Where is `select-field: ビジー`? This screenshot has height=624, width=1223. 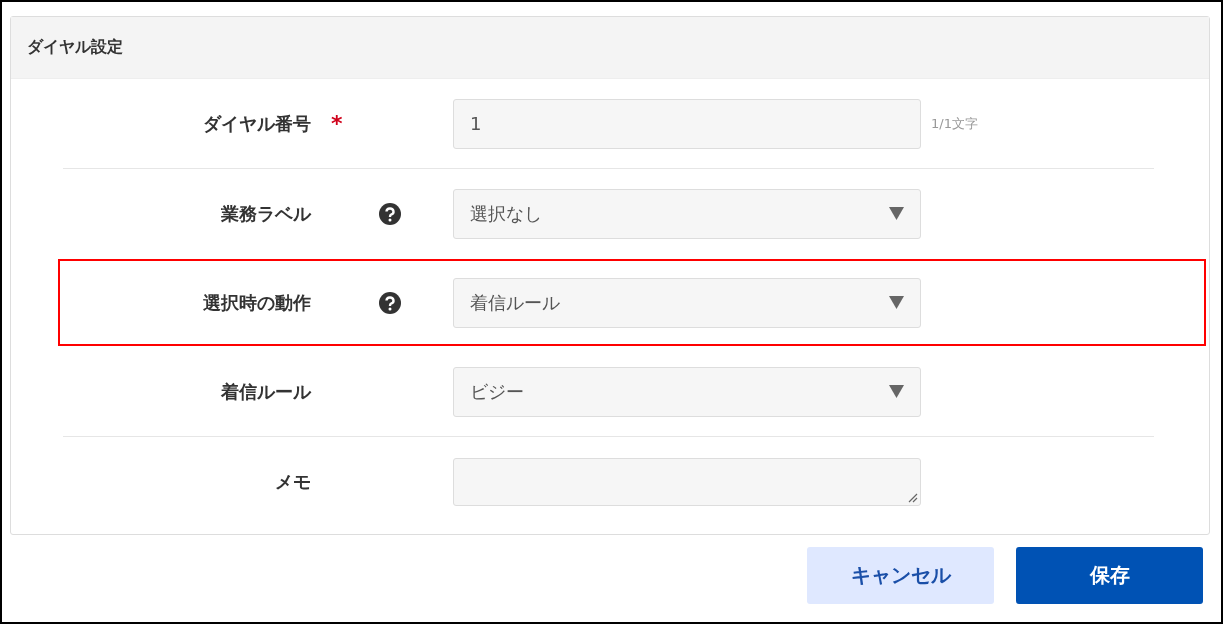 select-field: ビジー is located at coordinates (687, 391).